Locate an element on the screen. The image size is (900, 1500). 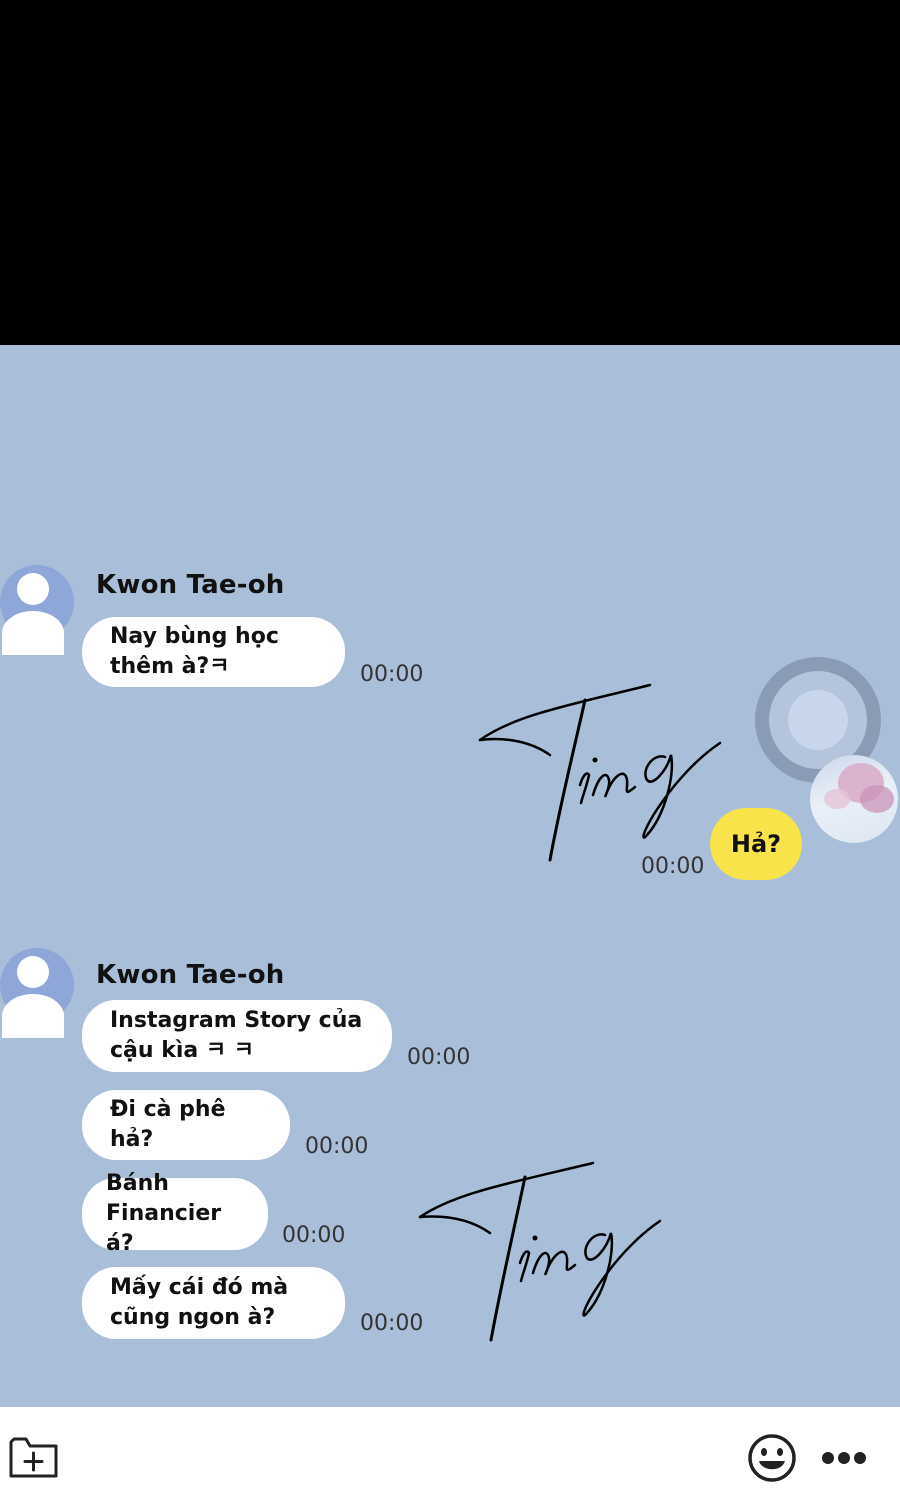
message-text: Bánh is located at coordinates (137, 1183).